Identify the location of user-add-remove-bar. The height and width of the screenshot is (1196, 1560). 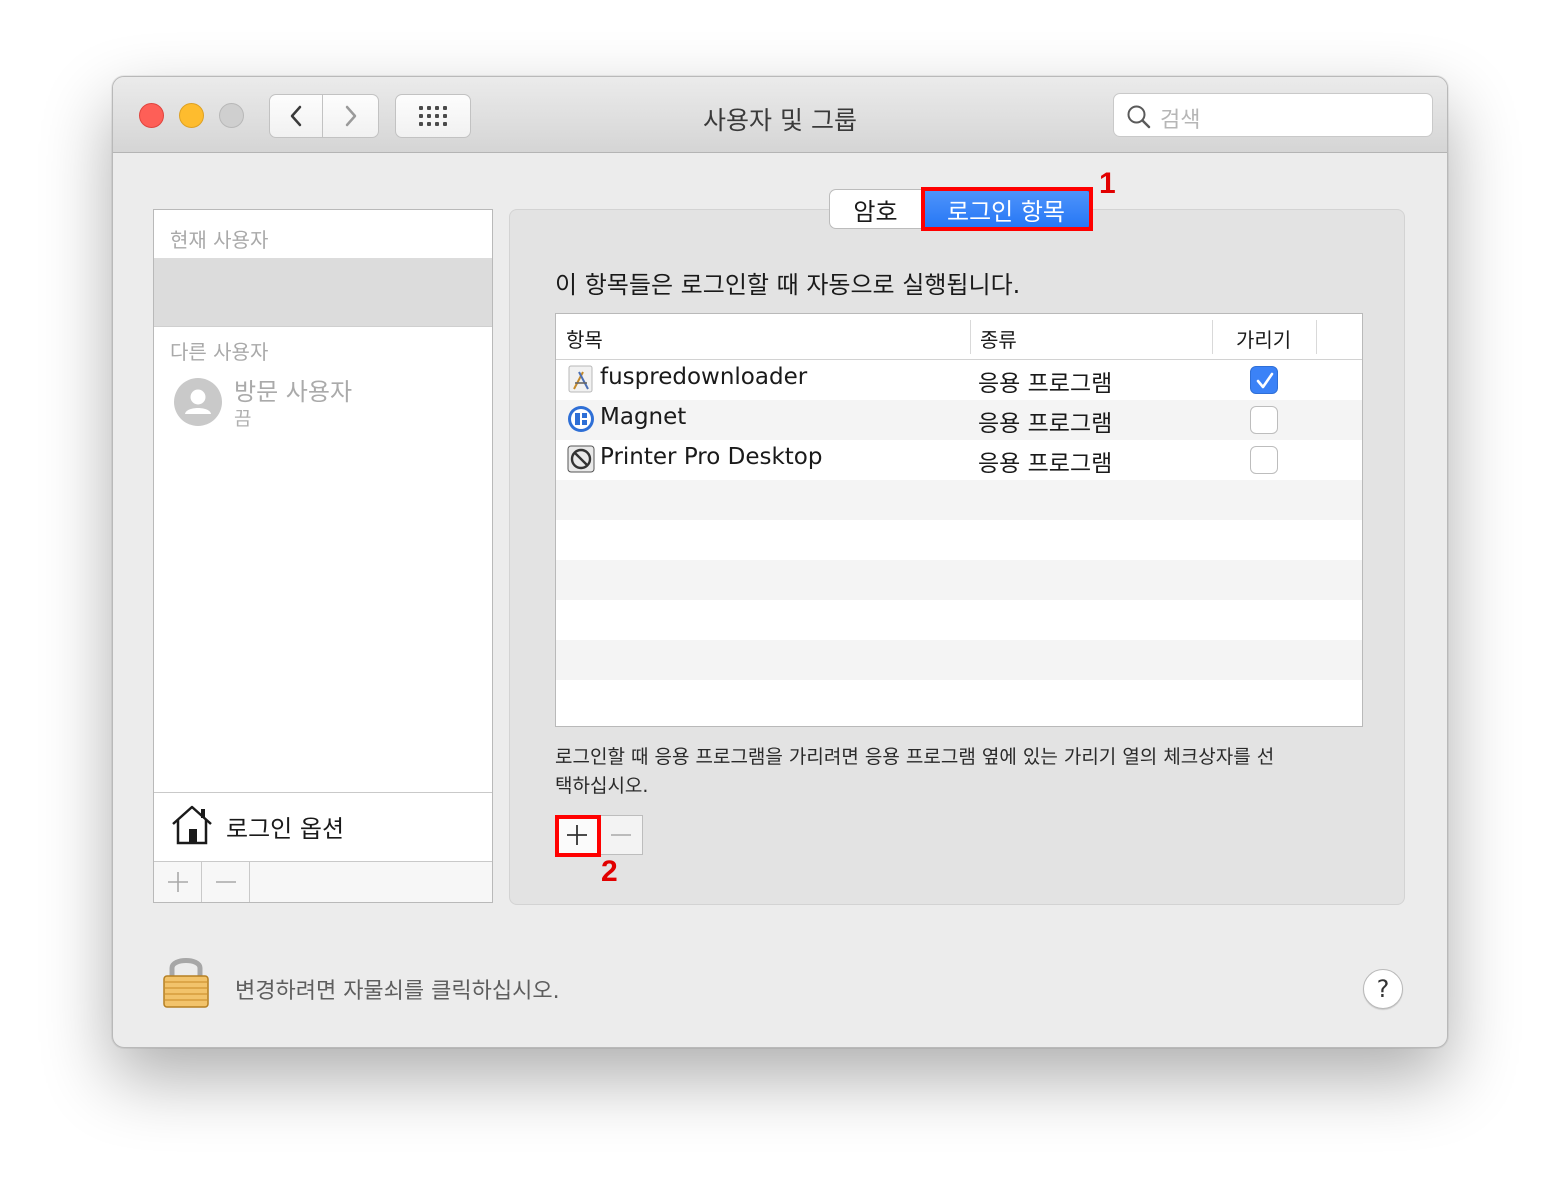
(323, 882).